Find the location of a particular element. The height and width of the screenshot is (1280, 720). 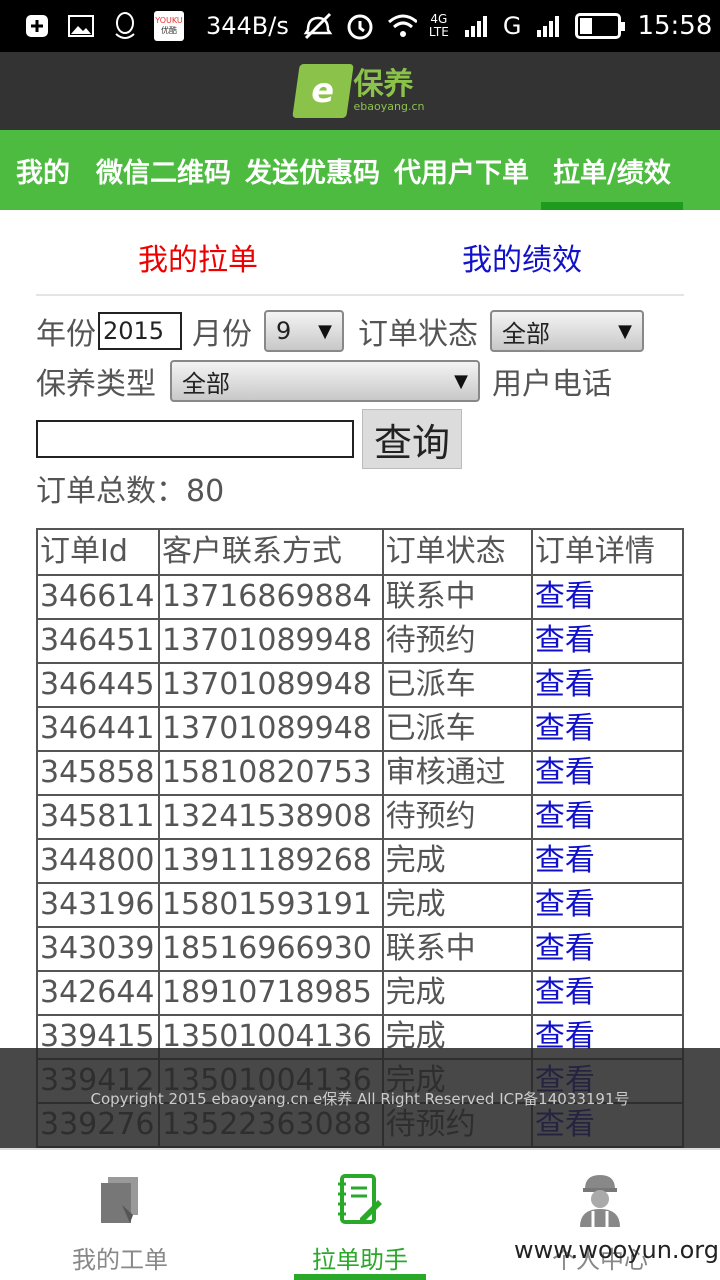

logo-cn-text: 保养 is located at coordinates (383, 84).